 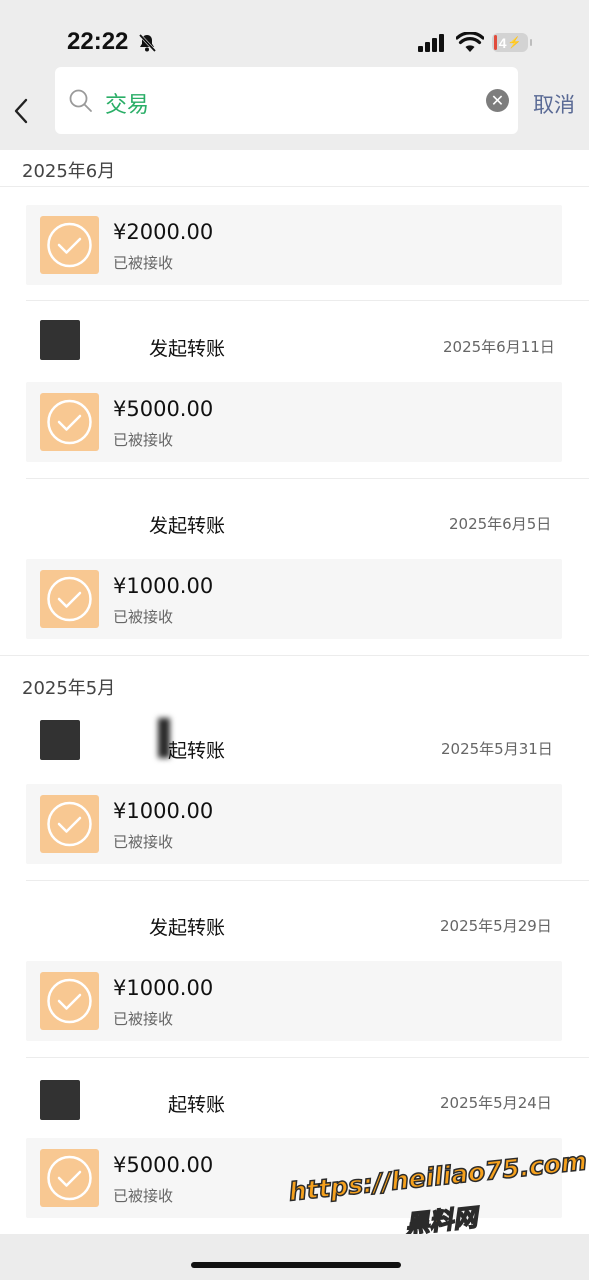 I want to click on month-header: 2025年6月, so click(x=69, y=171).